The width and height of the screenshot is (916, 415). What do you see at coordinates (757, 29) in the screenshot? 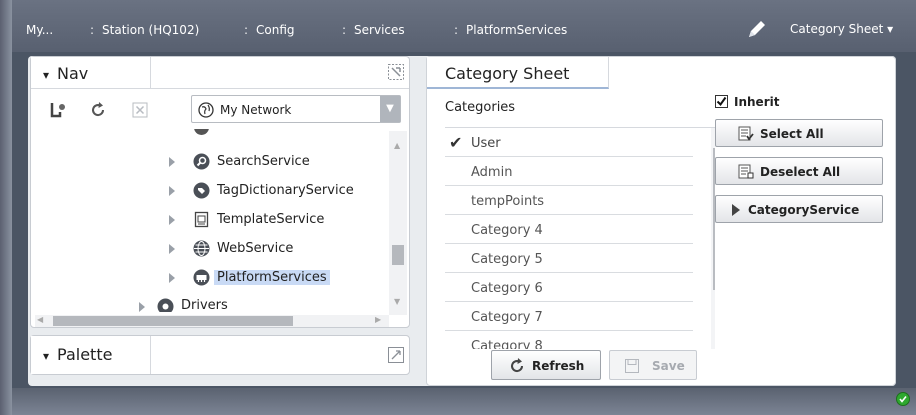
I see `pencil-icon` at bounding box center [757, 29].